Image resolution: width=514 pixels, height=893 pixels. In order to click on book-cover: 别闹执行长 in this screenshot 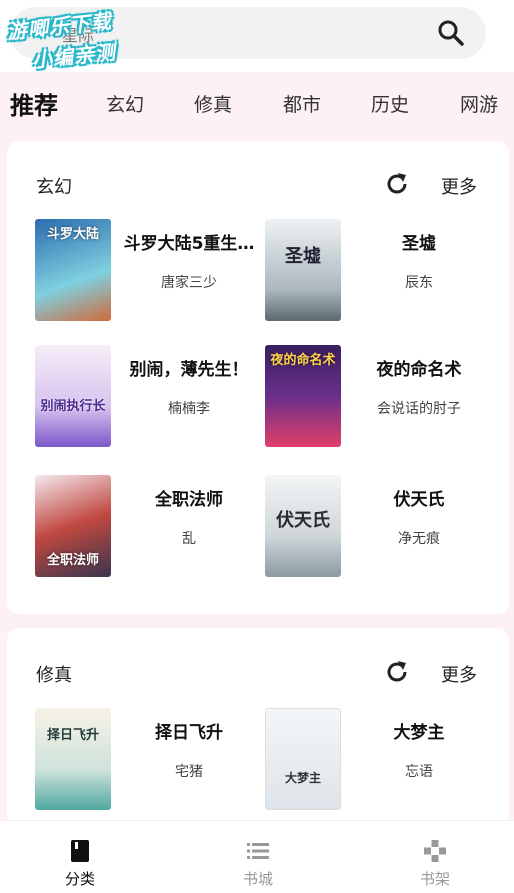, I will do `click(73, 396)`.